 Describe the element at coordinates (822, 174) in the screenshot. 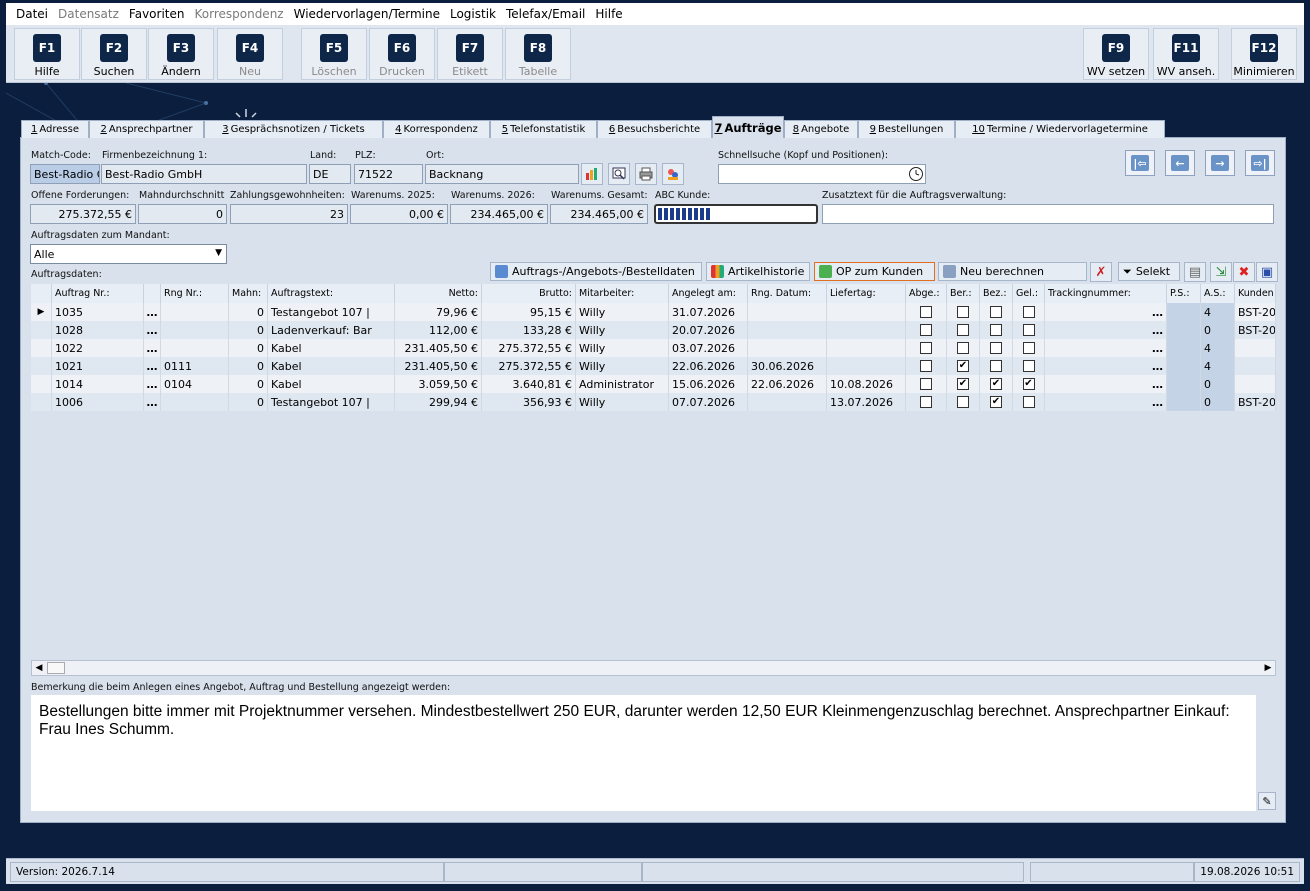

I see `schnellsuche-input` at that location.